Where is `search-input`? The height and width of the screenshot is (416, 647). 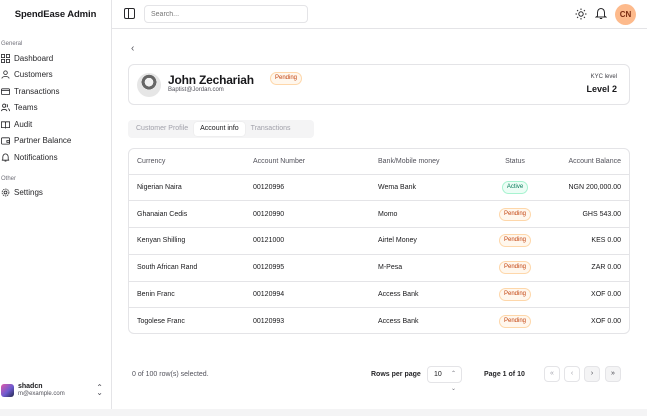
search-input is located at coordinates (226, 14).